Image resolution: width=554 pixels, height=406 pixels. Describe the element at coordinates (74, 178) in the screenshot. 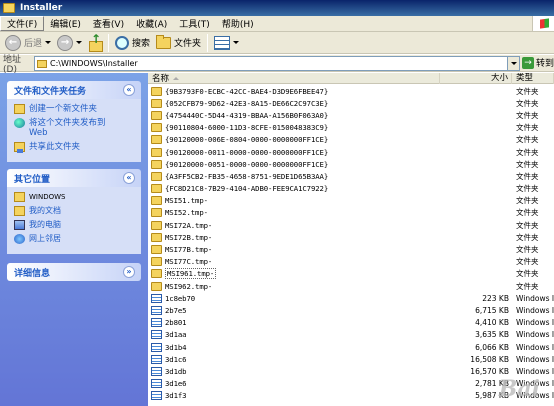

I see `places-panel-header: 其它位置 «` at that location.